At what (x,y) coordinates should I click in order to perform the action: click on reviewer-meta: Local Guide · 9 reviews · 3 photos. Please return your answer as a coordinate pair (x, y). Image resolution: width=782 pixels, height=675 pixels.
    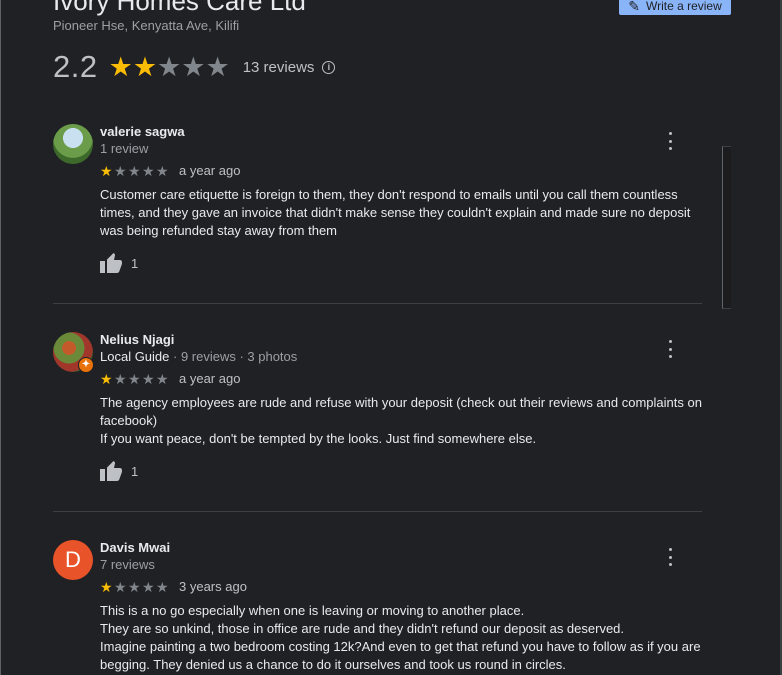
    Looking at the image, I should click on (198, 356).